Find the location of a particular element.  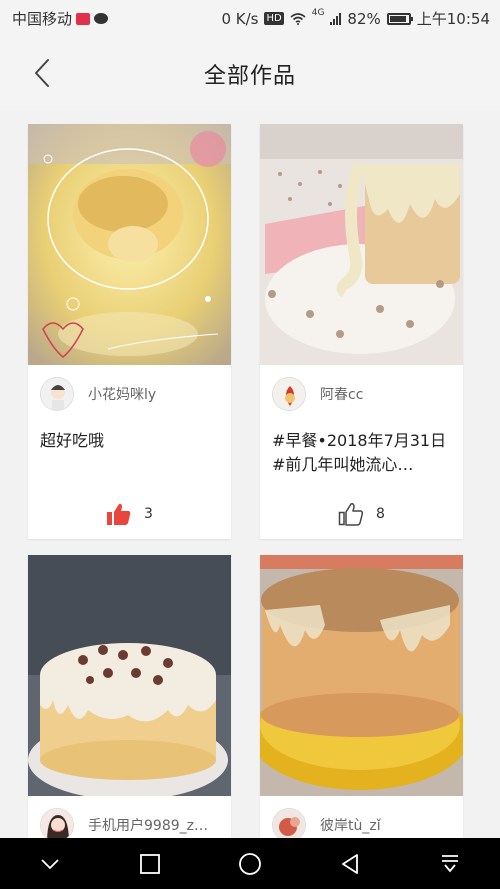

status-left: 中国移动 is located at coordinates (60, 18).